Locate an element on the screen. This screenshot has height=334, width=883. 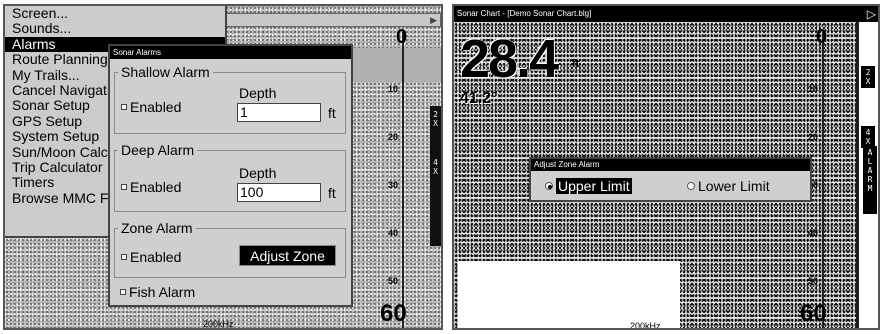
scale-tick-30: 30 is located at coordinates (393, 185).